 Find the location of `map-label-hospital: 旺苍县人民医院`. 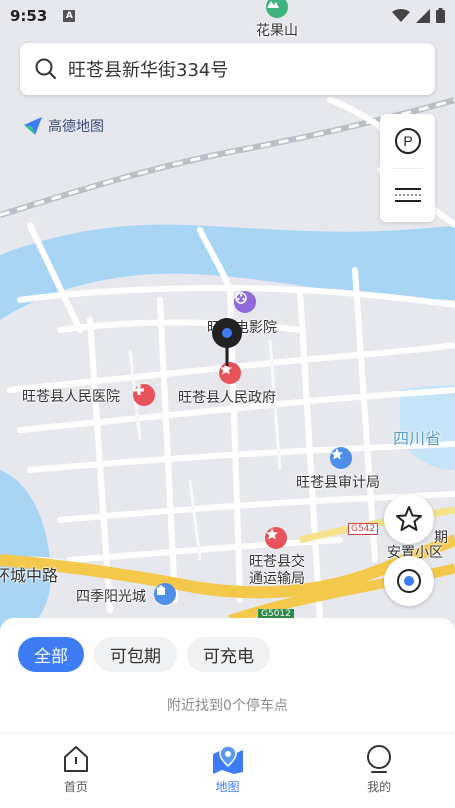

map-label-hospital: 旺苍县人民医院 is located at coordinates (71, 397).